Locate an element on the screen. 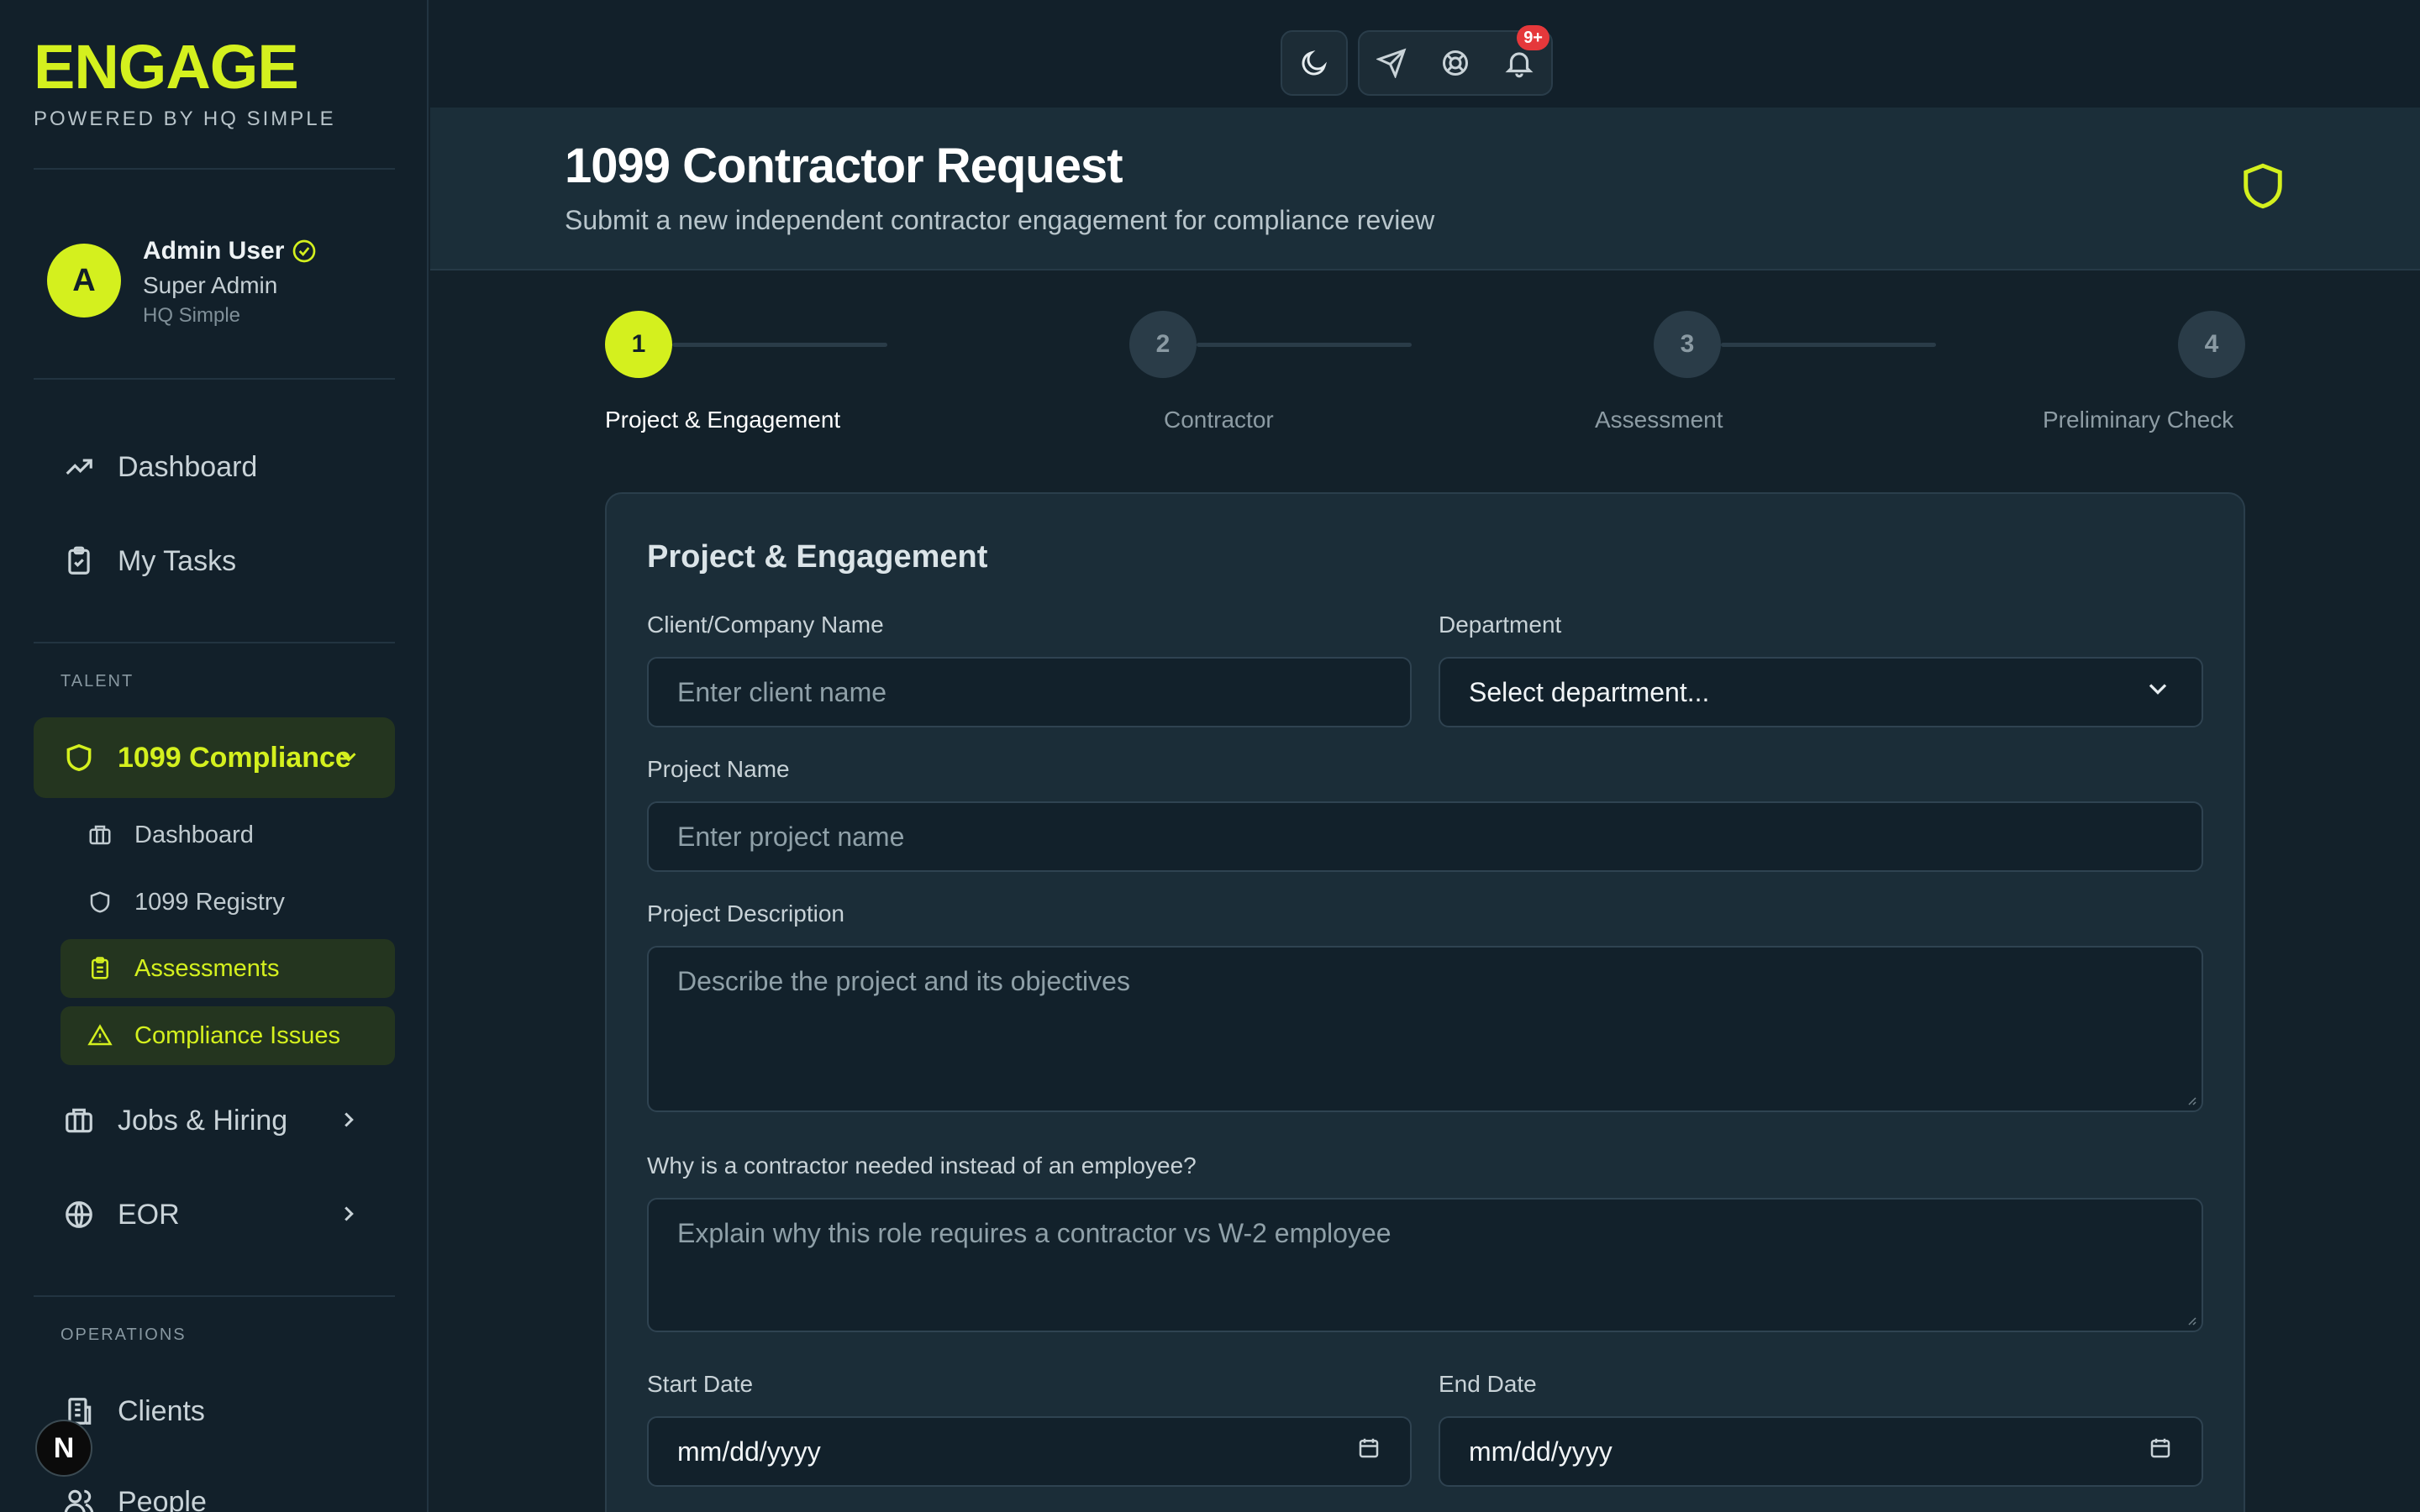 The height and width of the screenshot is (1512, 2420). sub-item-compliance-issues: Compliance Issues is located at coordinates (227, 1035).